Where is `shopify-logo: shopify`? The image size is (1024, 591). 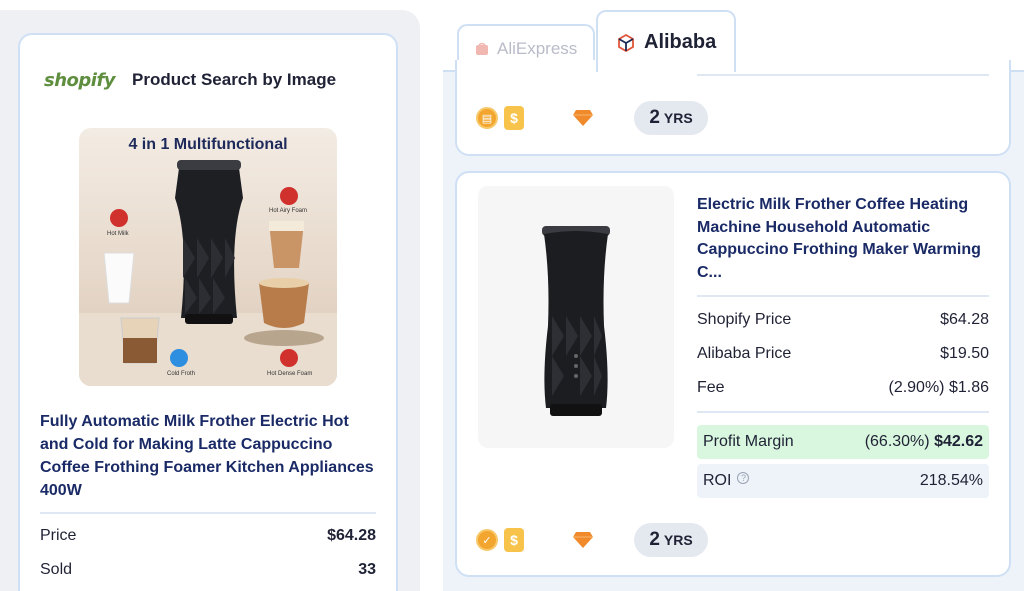 shopify-logo: shopify is located at coordinates (80, 80).